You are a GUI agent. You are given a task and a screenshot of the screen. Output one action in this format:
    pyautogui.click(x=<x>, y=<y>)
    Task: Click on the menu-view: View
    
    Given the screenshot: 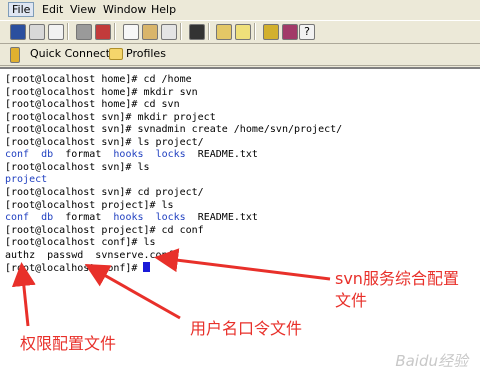 What is the action you would take?
    pyautogui.click(x=83, y=9)
    